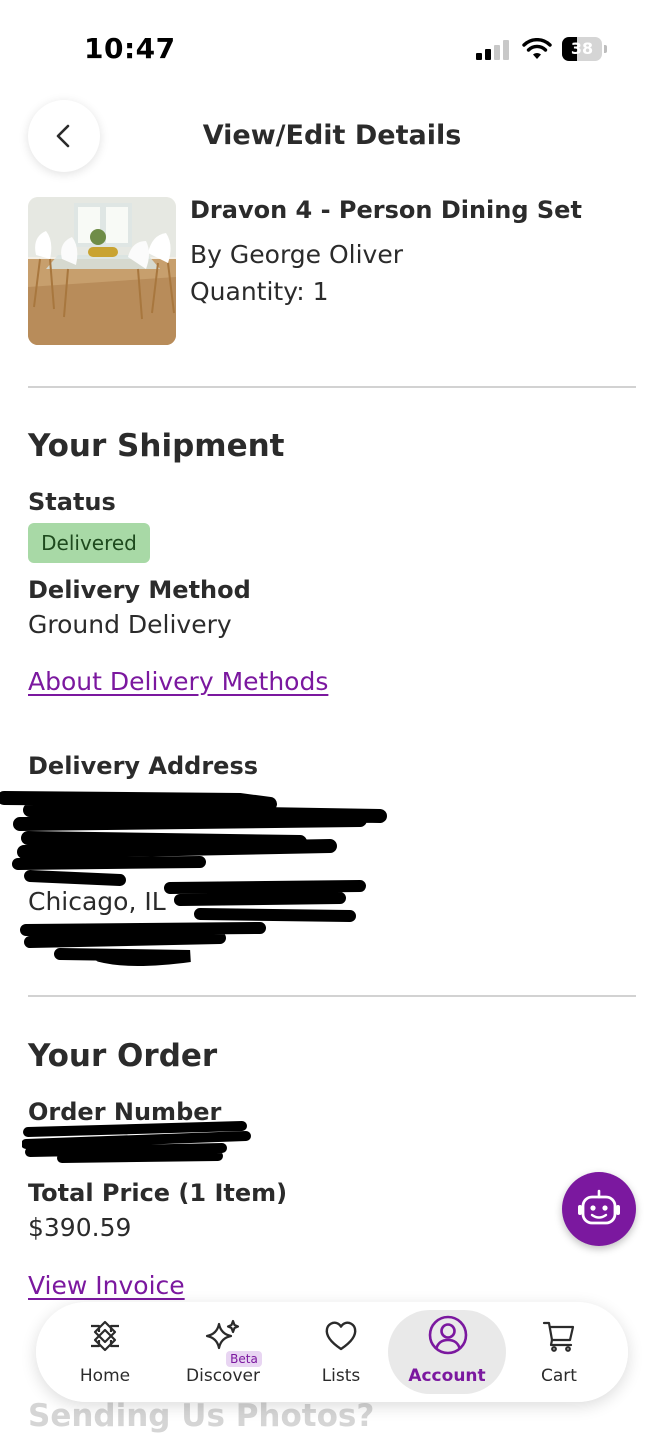  I want to click on nav-discover: Discover, so click(223, 1352).